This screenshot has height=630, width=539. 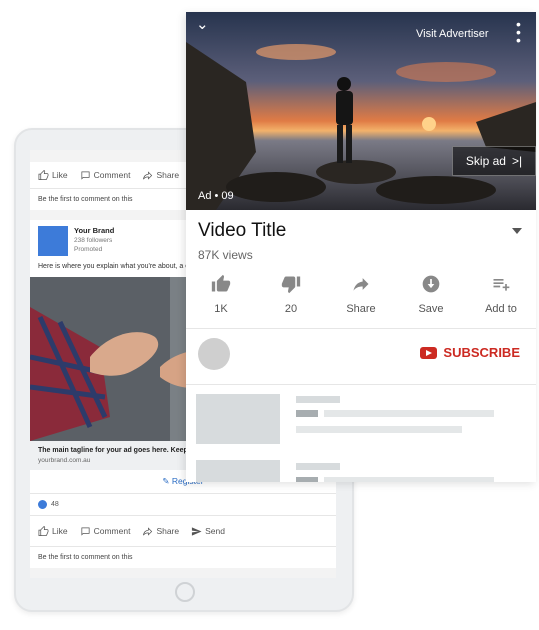 I want to click on dislike-count: 20, so click(x=291, y=309).